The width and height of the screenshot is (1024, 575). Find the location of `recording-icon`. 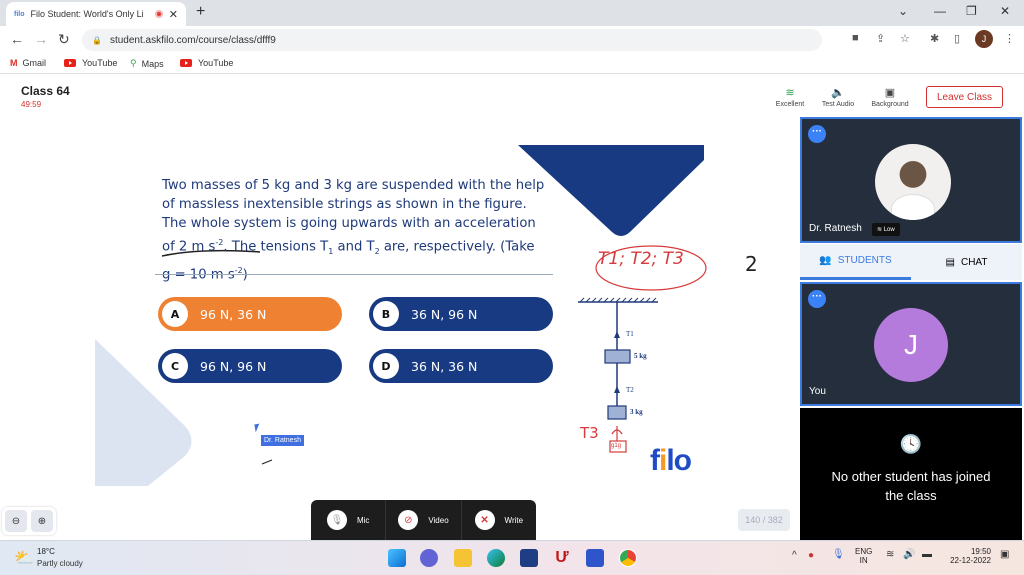

recording-icon is located at coordinates (158, 14).